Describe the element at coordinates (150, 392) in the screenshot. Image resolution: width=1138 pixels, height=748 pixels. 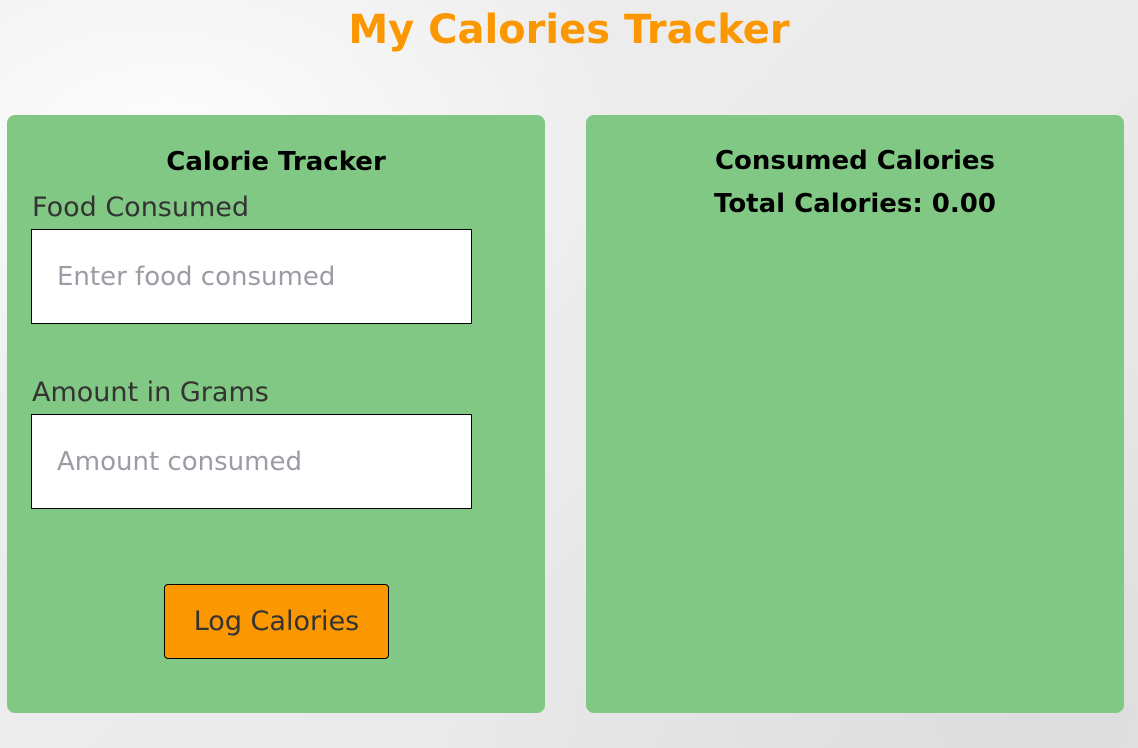
I see `amount-in-grams-label: Amount in Grams` at that location.